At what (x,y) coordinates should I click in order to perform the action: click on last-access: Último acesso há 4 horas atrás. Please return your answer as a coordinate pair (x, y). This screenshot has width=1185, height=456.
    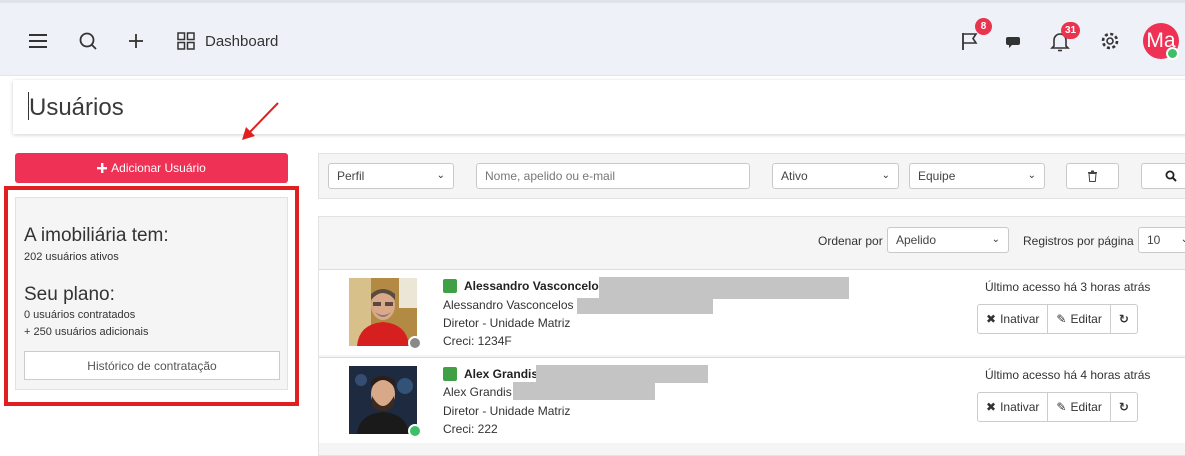
    Looking at the image, I should click on (1068, 375).